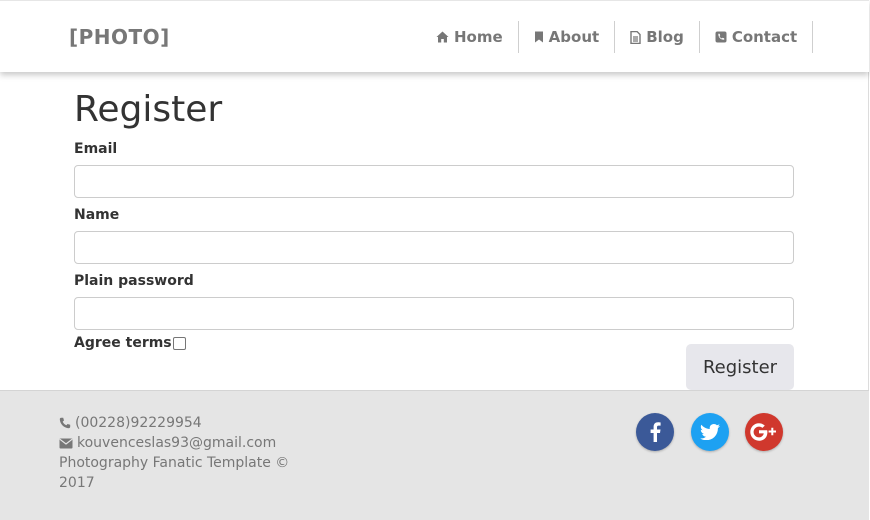 The image size is (870, 520). I want to click on main-nav: Home About Blog Contact, so click(617, 37).